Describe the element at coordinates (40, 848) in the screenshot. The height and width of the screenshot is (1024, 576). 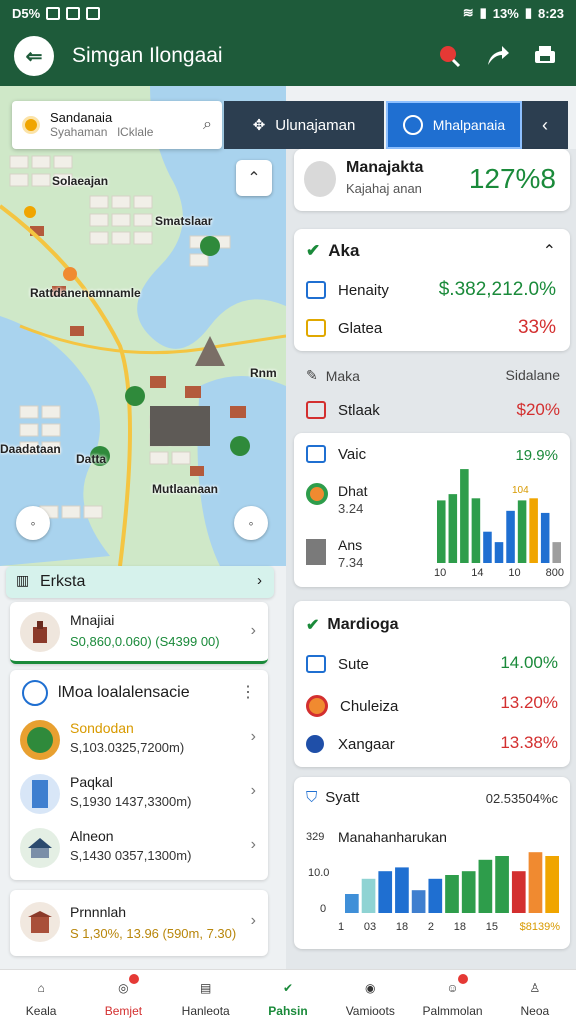
I see `house-icon` at that location.